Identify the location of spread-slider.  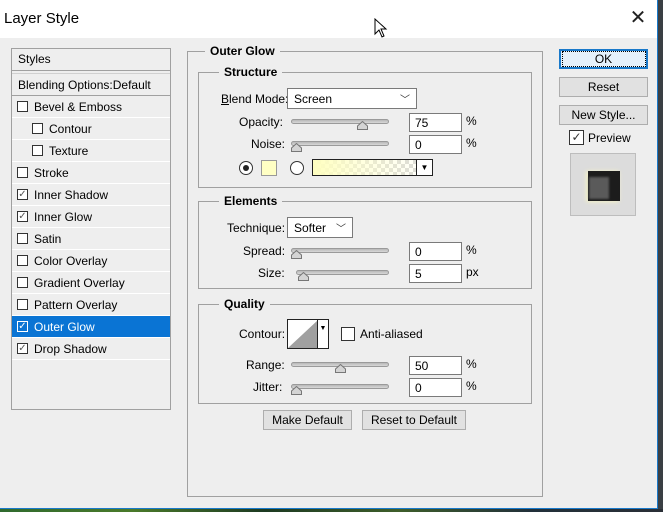
(340, 253).